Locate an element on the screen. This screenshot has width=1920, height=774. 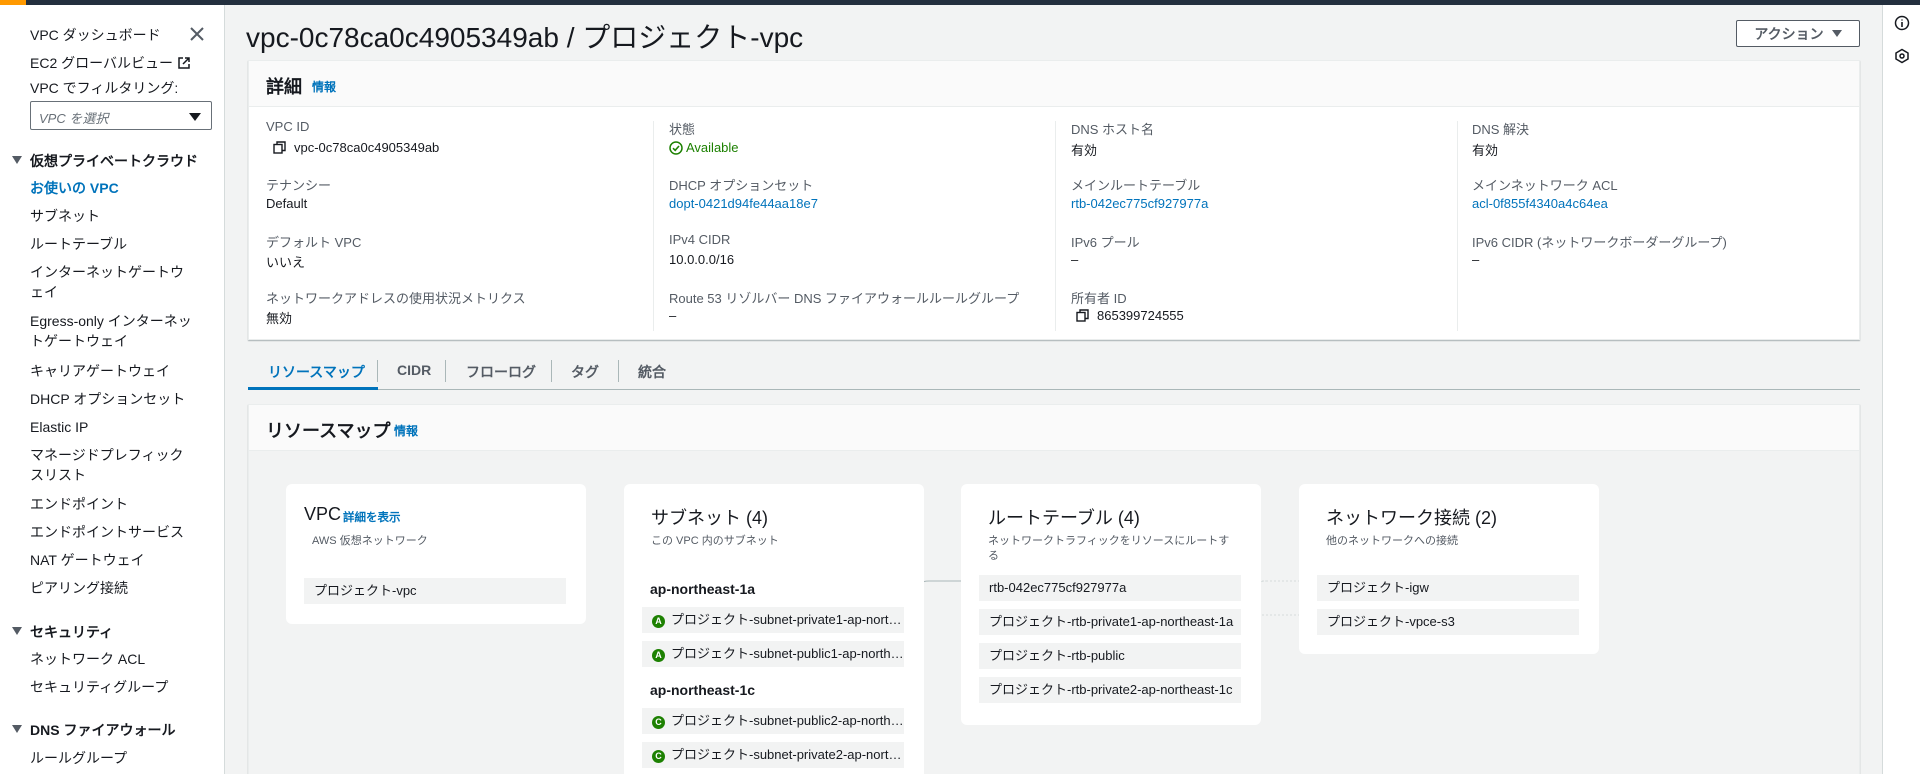
sidebar-item-endpoint-services: エンドポイントサービス is located at coordinates (115, 532).